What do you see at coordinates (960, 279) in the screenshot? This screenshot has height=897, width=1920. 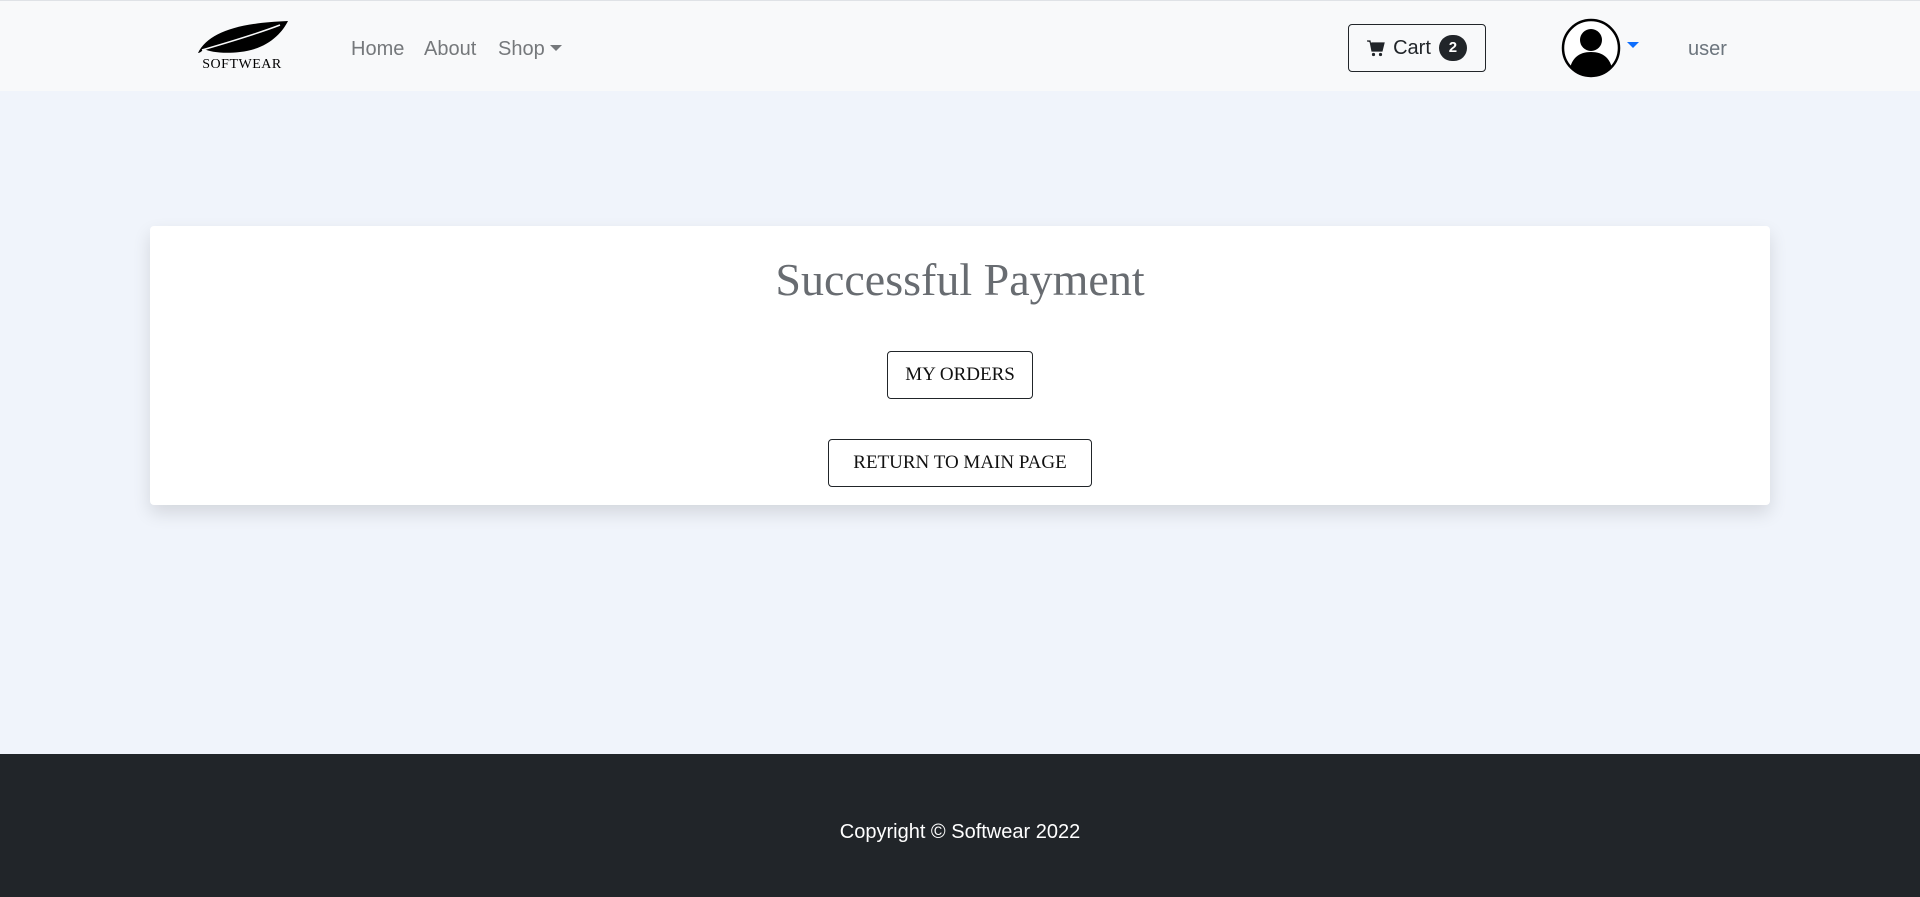 I see `page-title: Successful Payment` at bounding box center [960, 279].